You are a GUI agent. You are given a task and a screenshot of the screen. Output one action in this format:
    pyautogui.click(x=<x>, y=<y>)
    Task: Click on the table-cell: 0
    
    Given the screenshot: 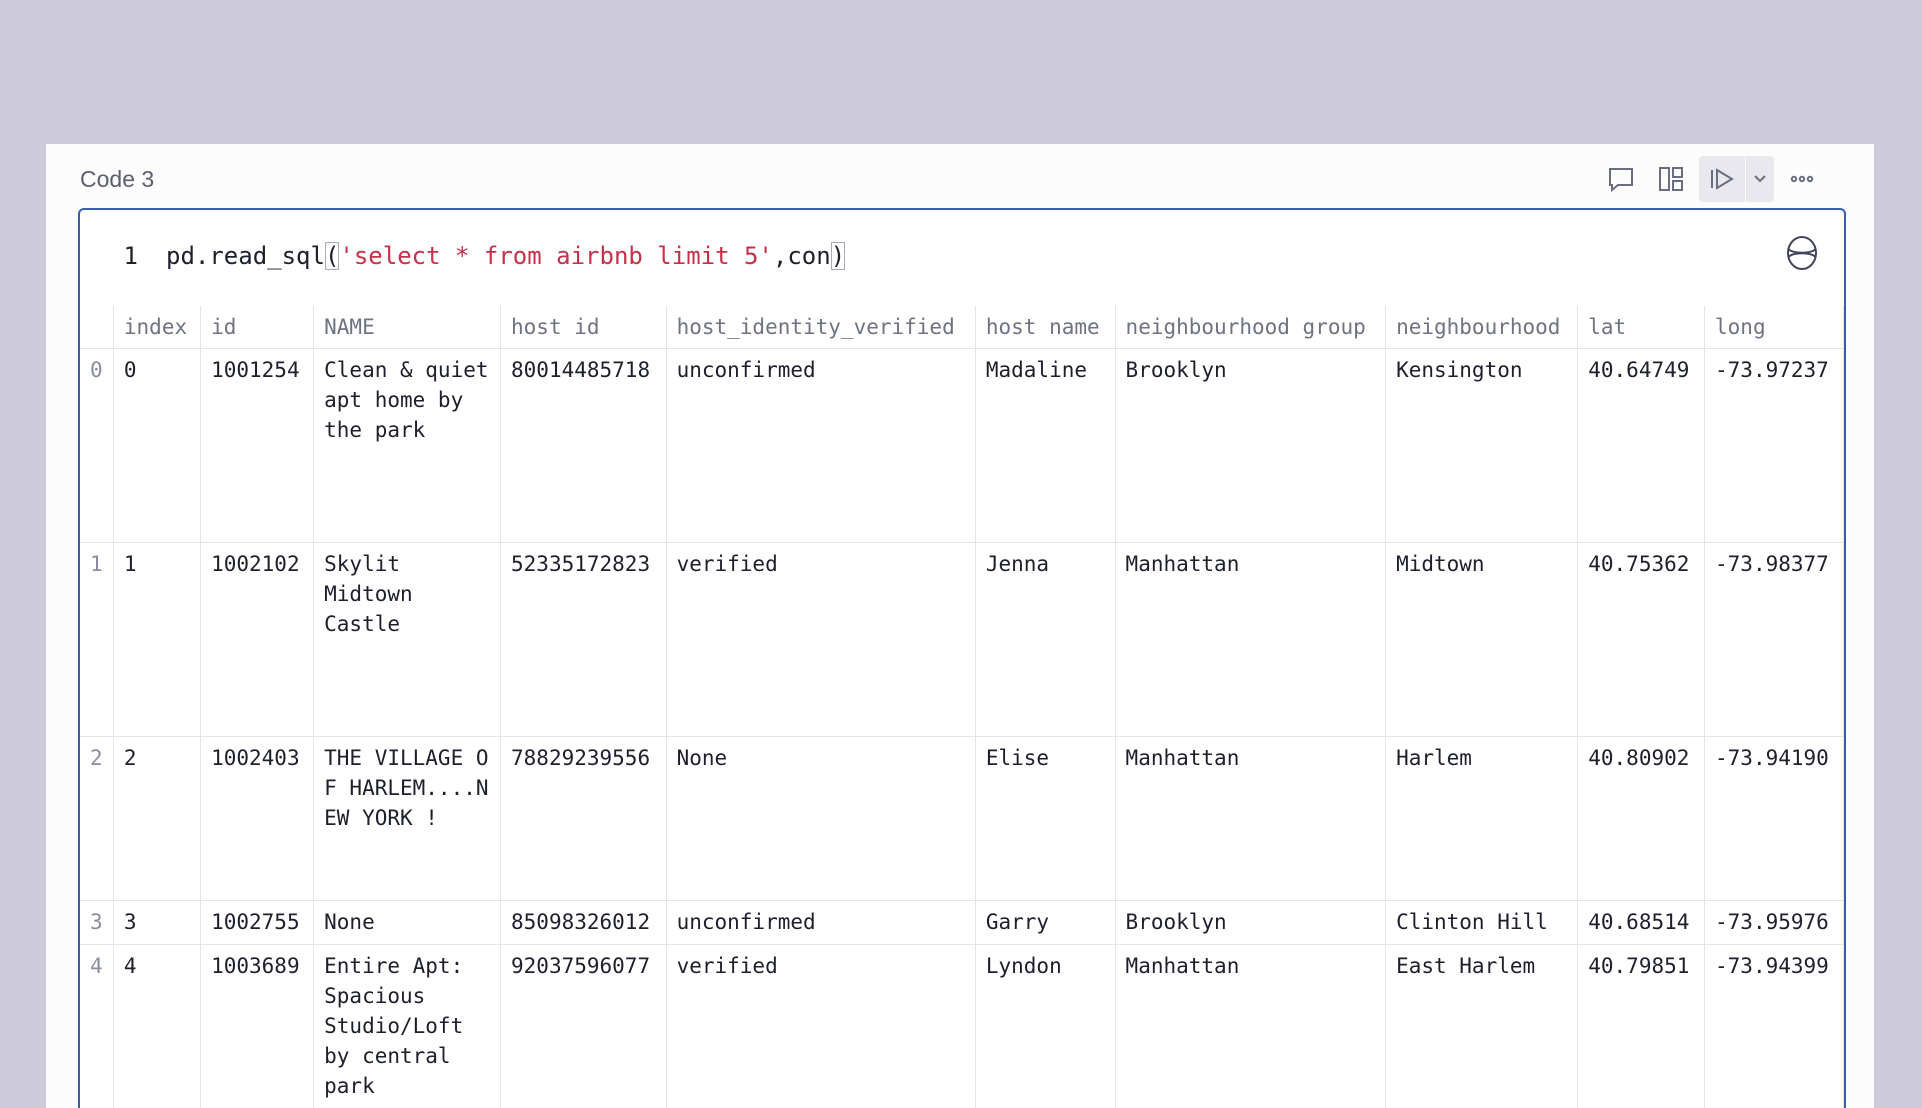 What is the action you would take?
    pyautogui.click(x=157, y=445)
    